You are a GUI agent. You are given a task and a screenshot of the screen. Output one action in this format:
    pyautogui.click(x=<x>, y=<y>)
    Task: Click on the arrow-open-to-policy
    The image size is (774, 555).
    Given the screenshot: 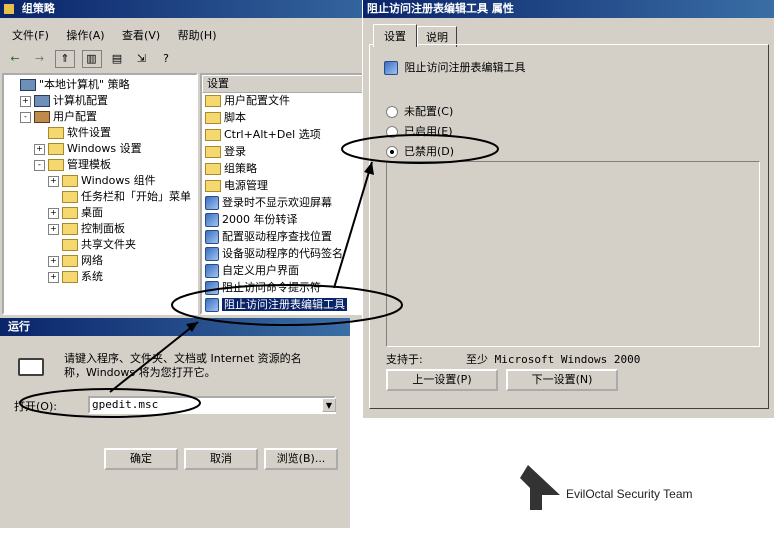 What is the action you would take?
    pyautogui.click(x=154, y=357)
    